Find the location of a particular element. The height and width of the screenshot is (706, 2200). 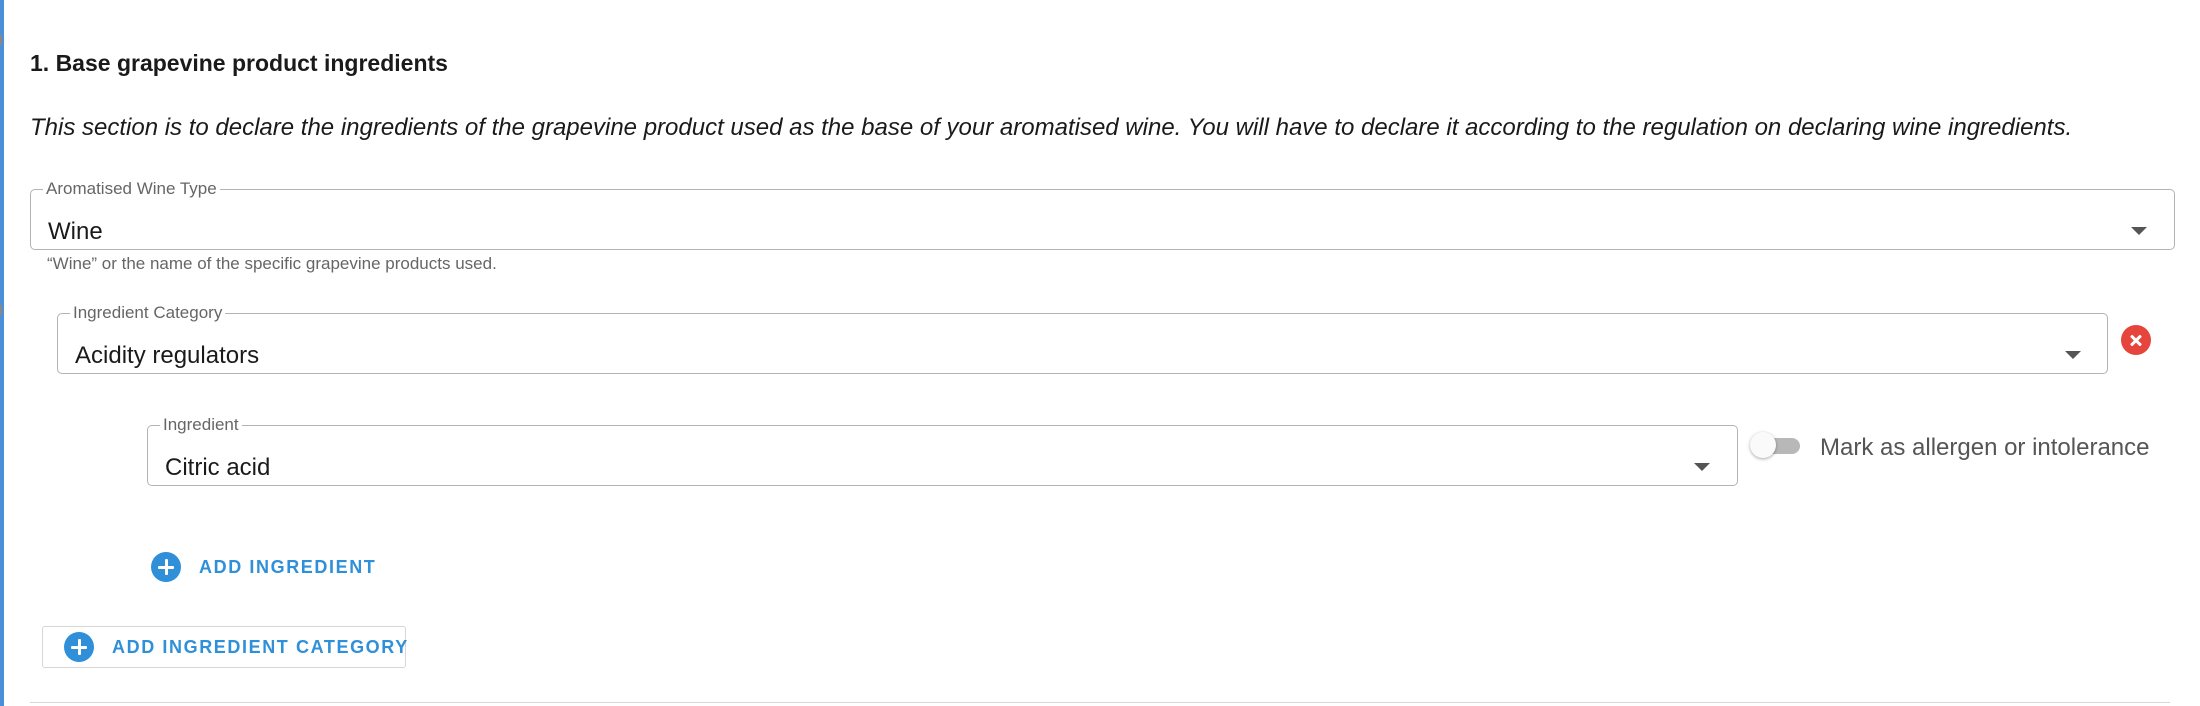

ingredient-category-value: Acidity regulators is located at coordinates (167, 355).